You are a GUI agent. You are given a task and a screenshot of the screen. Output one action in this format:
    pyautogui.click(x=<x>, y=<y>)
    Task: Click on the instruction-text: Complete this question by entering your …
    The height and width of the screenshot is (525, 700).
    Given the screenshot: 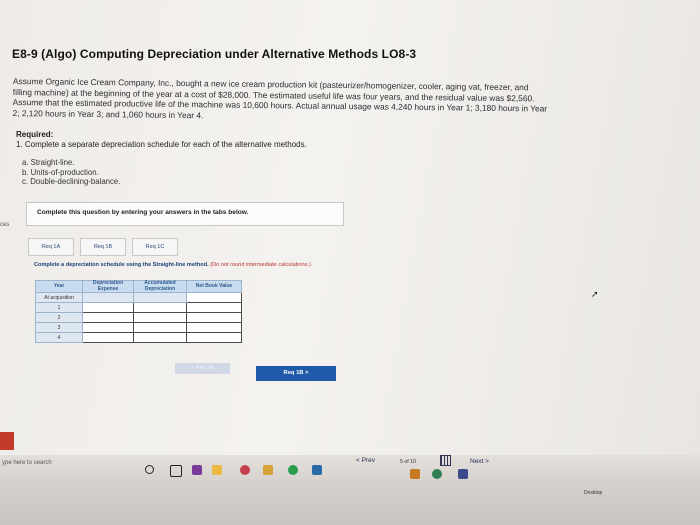 What is the action you would take?
    pyautogui.click(x=143, y=212)
    